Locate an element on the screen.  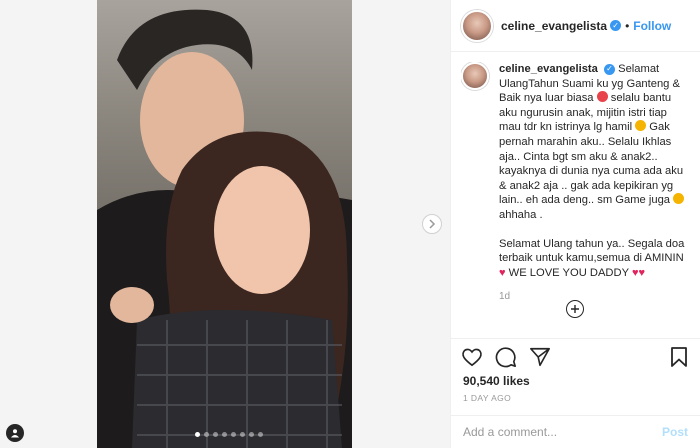
post-header: celine_evangelista ✓ • Follow is located at coordinates (575, 26).